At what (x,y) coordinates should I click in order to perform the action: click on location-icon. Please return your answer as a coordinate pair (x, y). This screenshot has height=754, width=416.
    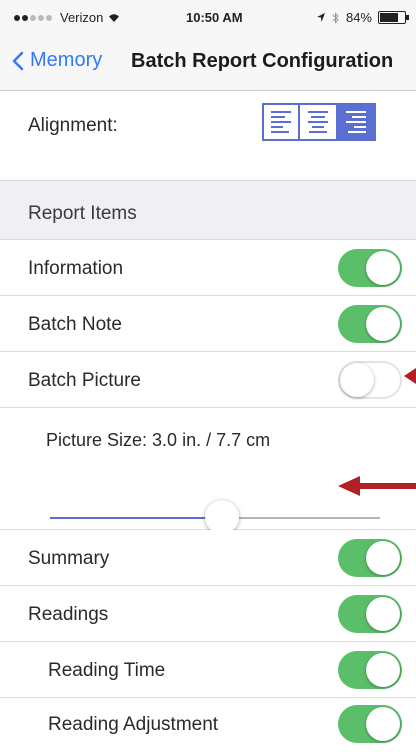
    Looking at the image, I should click on (320, 17).